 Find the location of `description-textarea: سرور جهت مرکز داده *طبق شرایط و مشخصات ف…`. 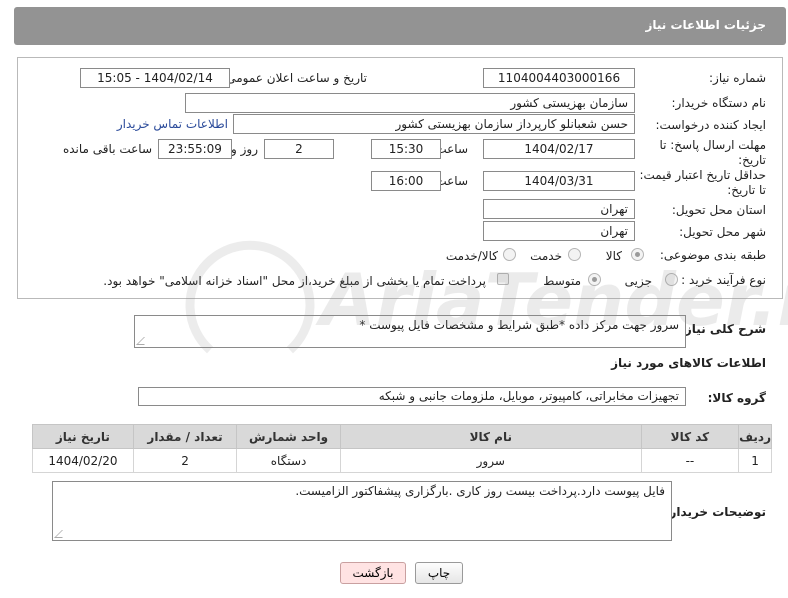

description-textarea: سرور جهت مرکز داده *طبق شرایط و مشخصات ف… is located at coordinates (410, 331).